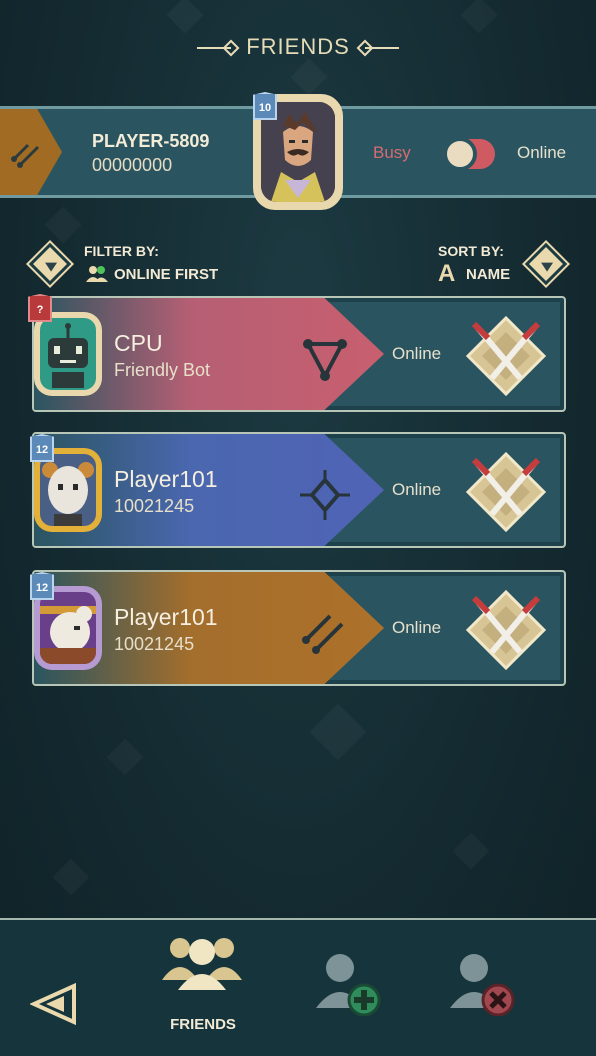 This screenshot has width=596, height=1056. I want to click on sort-dropdown-button, so click(546, 264).